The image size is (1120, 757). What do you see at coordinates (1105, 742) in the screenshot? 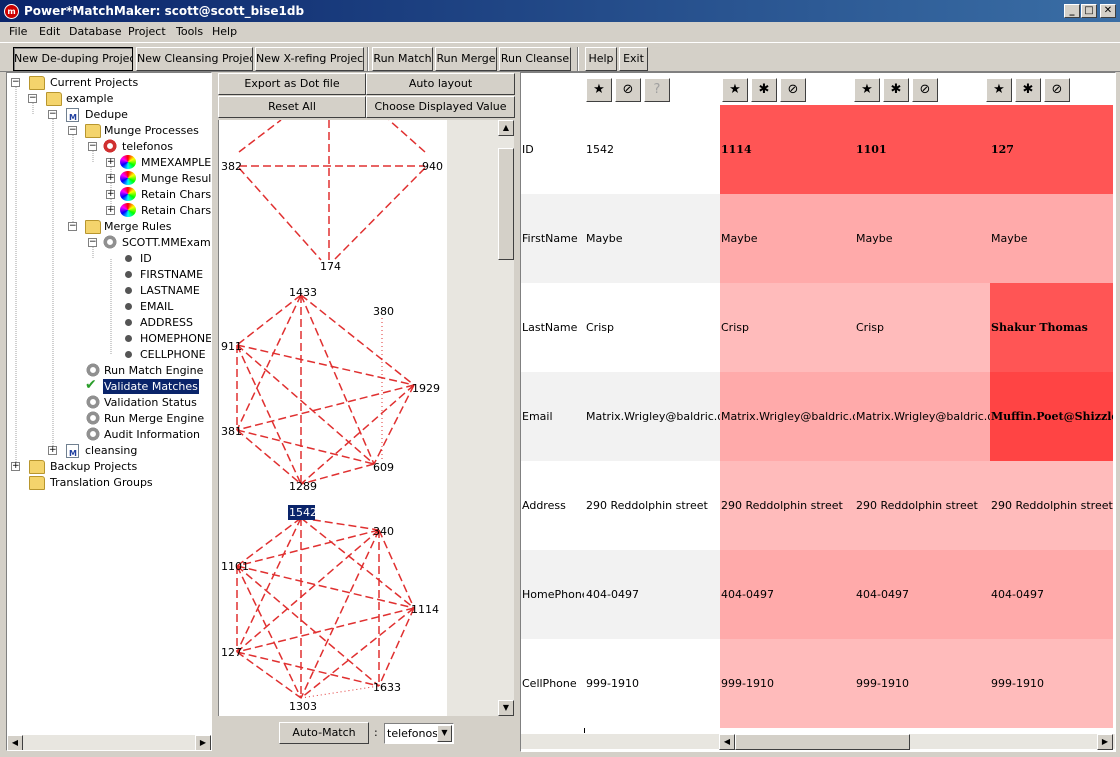
I see `scroll-right-icon: ▶` at bounding box center [1105, 742].